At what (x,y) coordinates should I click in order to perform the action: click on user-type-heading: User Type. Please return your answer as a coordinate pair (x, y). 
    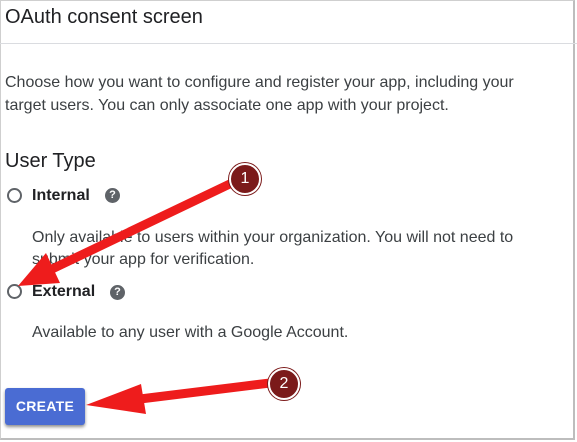
    Looking at the image, I should click on (50, 161).